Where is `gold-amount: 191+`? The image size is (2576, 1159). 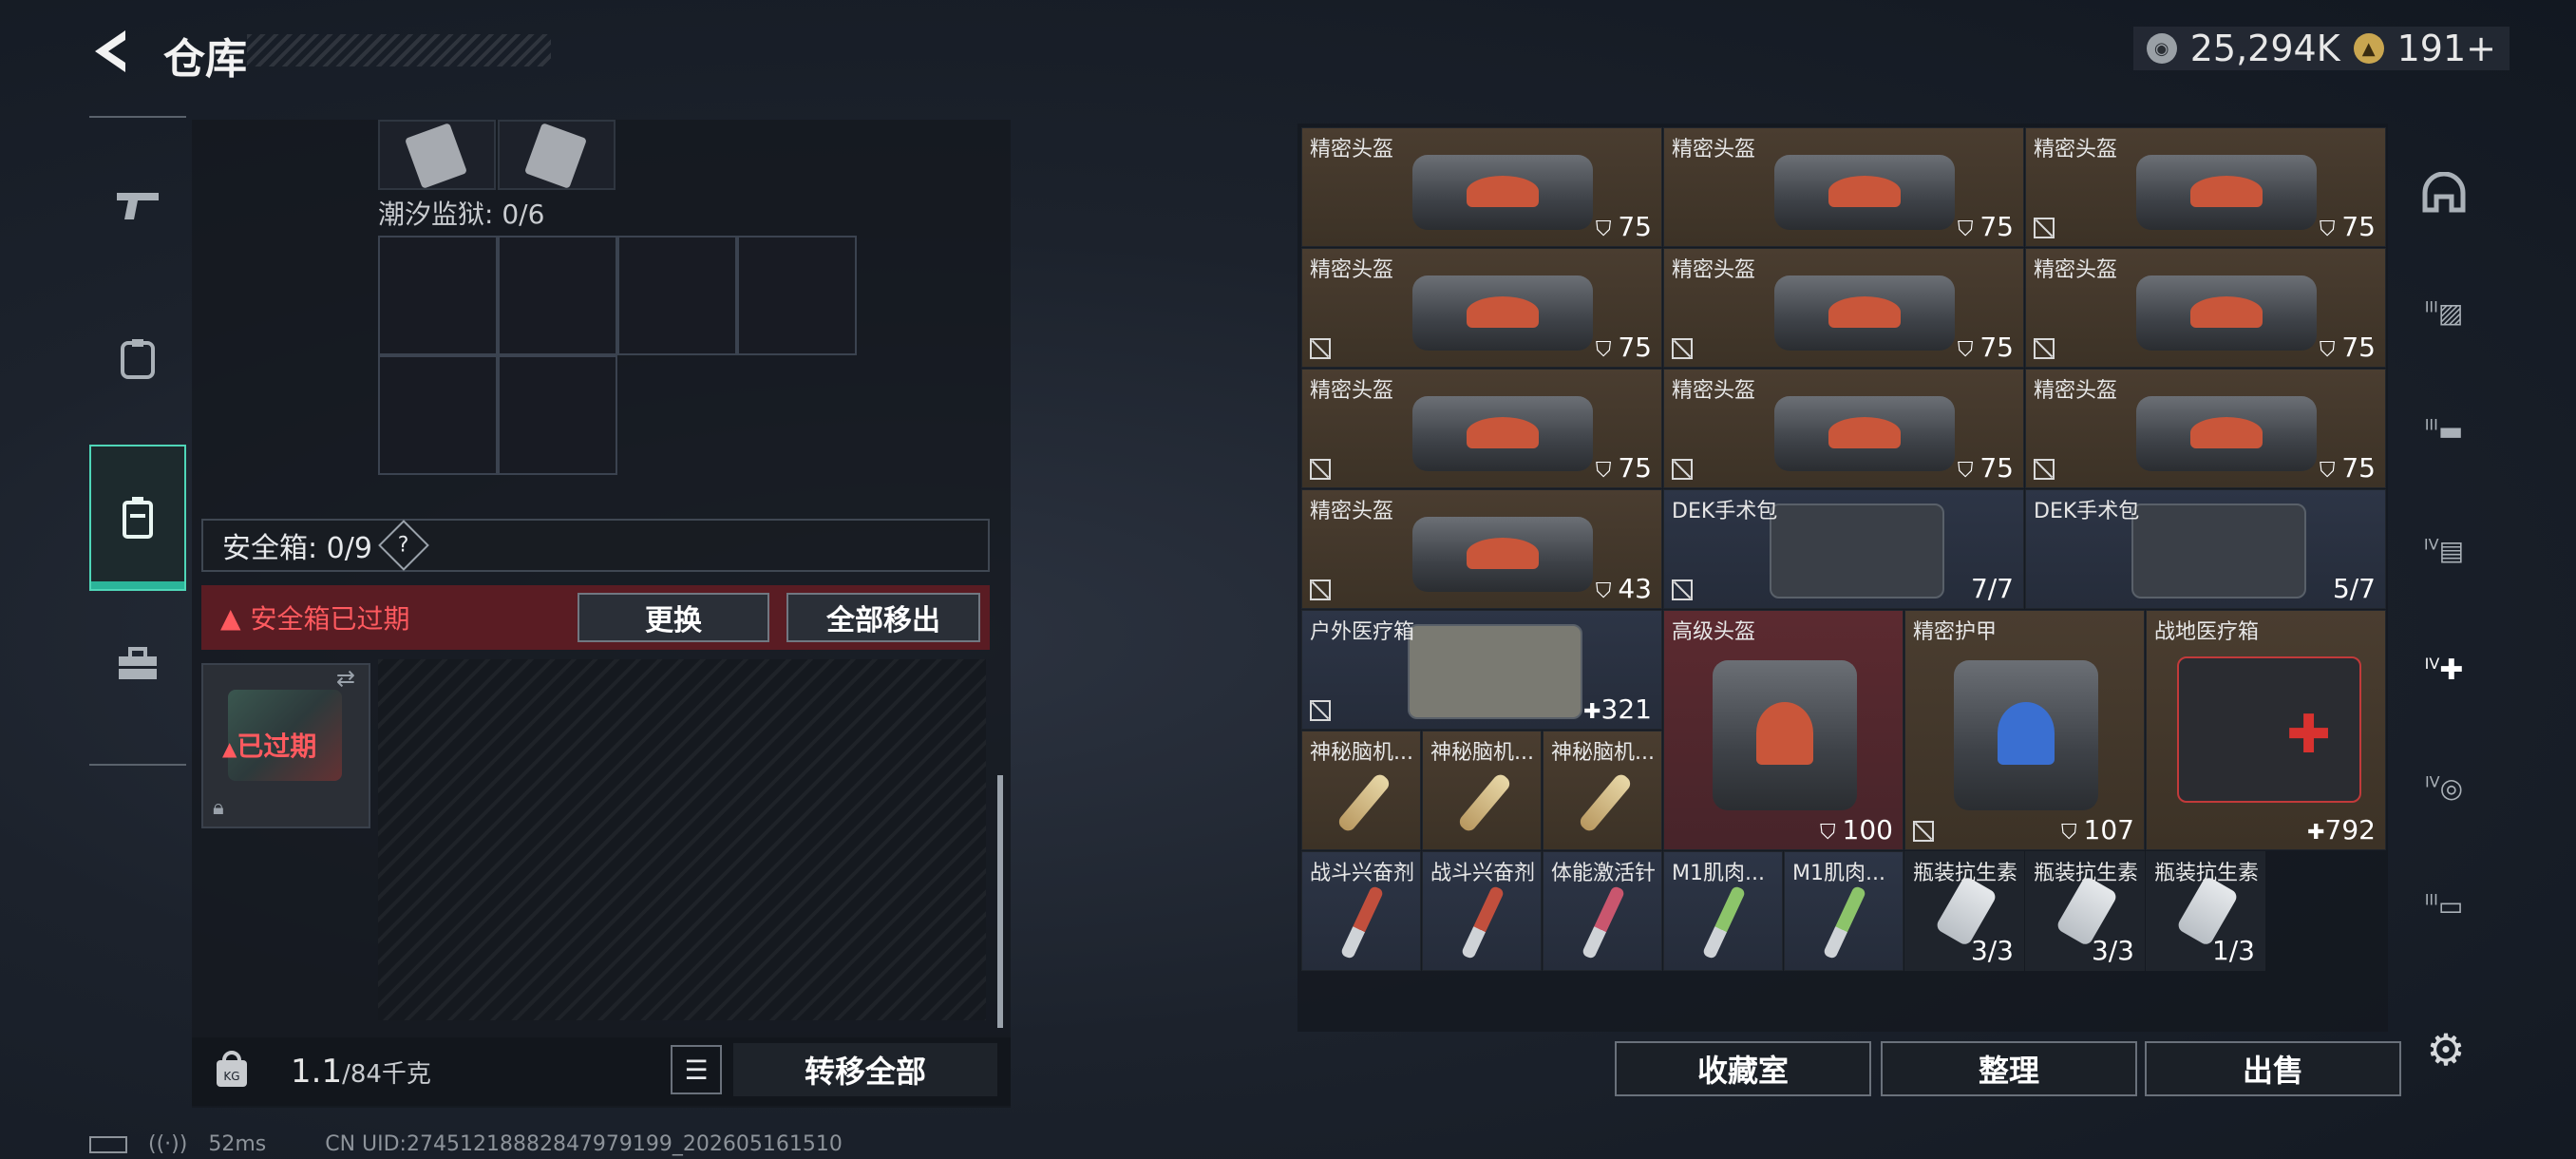 gold-amount: 191+ is located at coordinates (2446, 48).